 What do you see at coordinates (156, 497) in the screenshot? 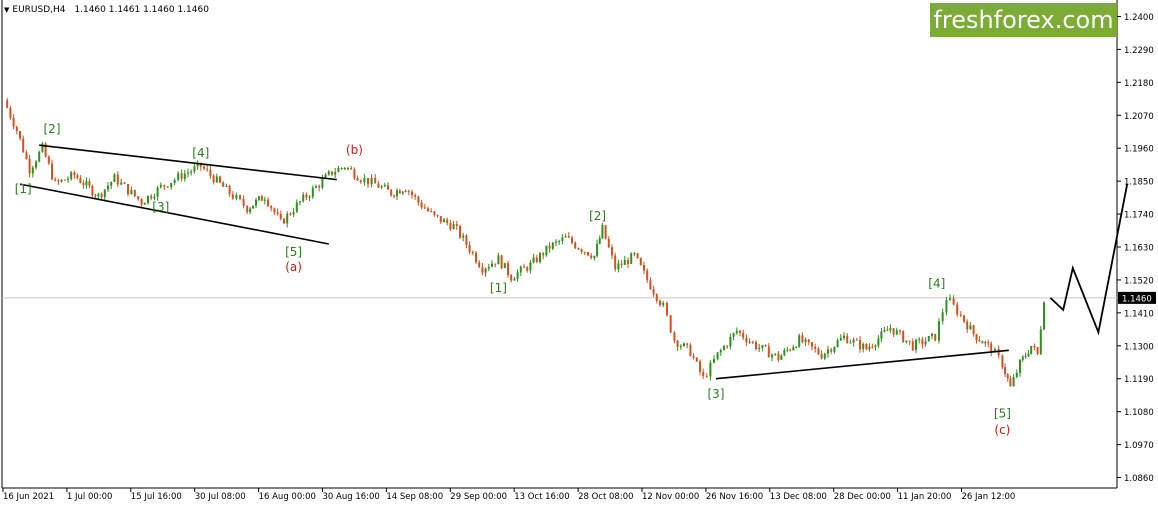
I see `x-tick-label: 15 Jul 16:00` at bounding box center [156, 497].